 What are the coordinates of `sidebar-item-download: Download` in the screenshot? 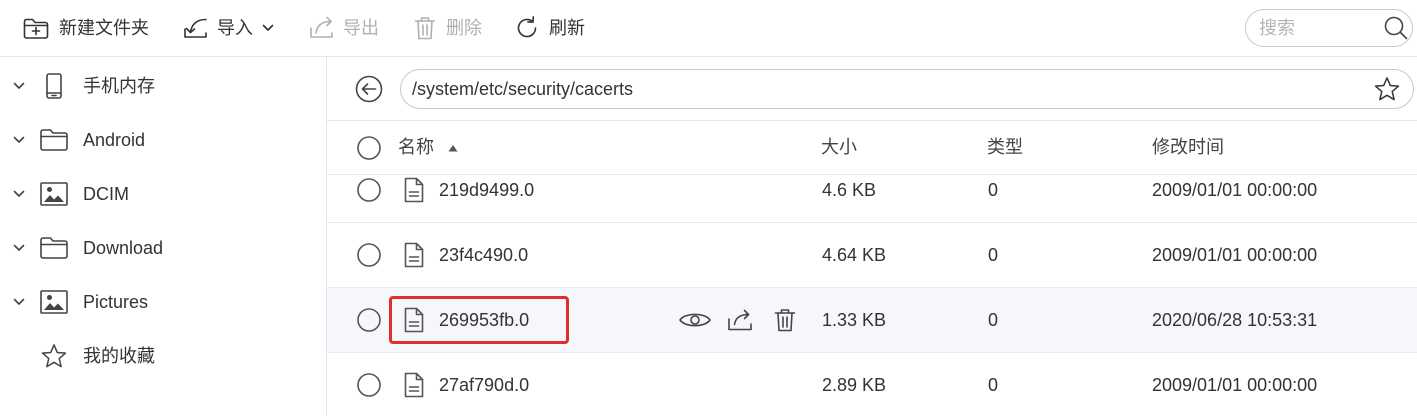 It's located at (163, 248).